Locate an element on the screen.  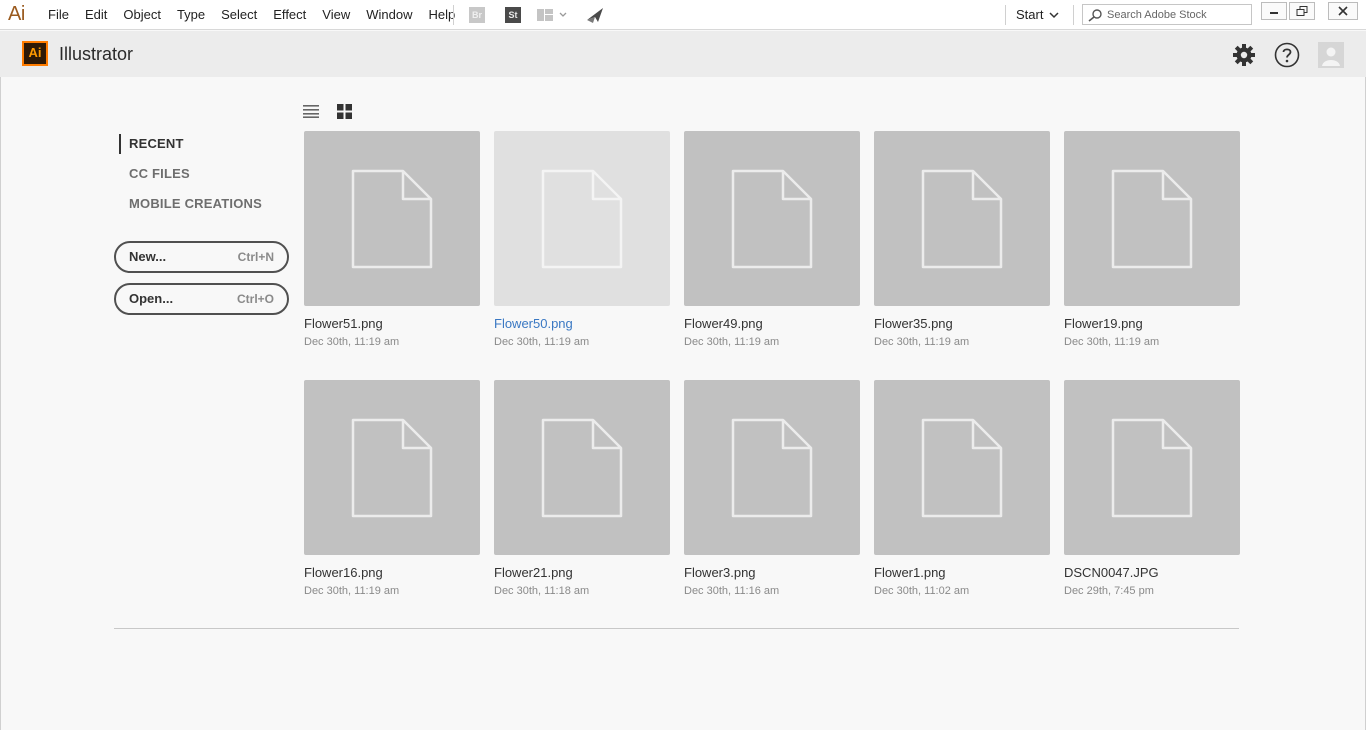
stock-search-box is located at coordinates (1167, 14).